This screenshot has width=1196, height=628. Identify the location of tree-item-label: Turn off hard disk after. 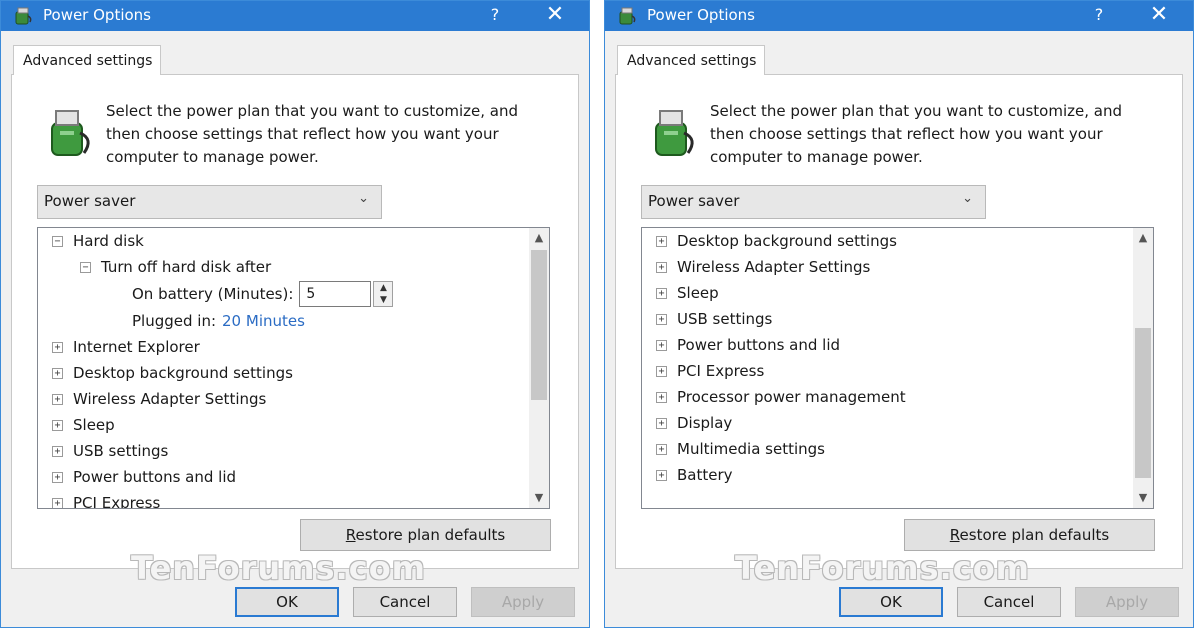
(186, 267).